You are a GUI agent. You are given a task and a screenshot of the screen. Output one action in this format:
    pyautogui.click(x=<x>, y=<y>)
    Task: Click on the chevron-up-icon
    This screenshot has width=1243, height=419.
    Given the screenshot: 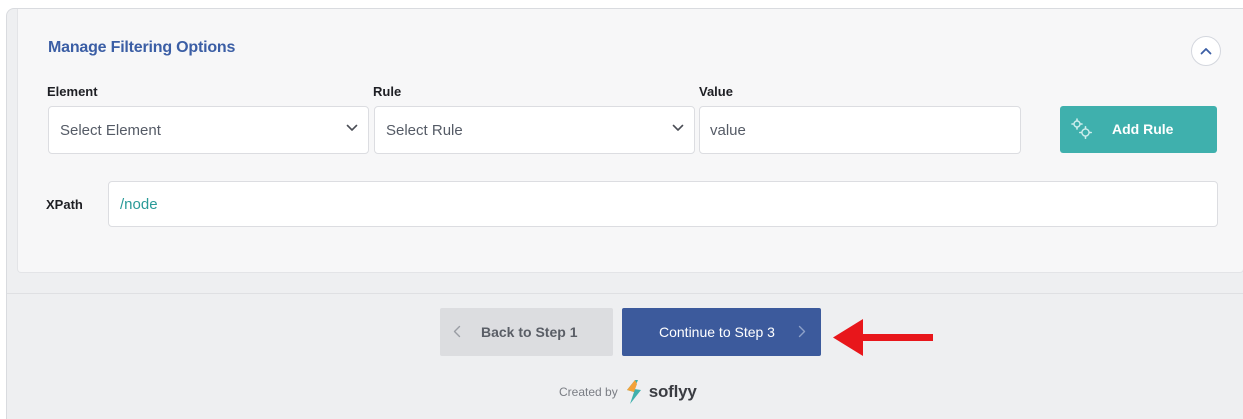 What is the action you would take?
    pyautogui.click(x=1206, y=51)
    